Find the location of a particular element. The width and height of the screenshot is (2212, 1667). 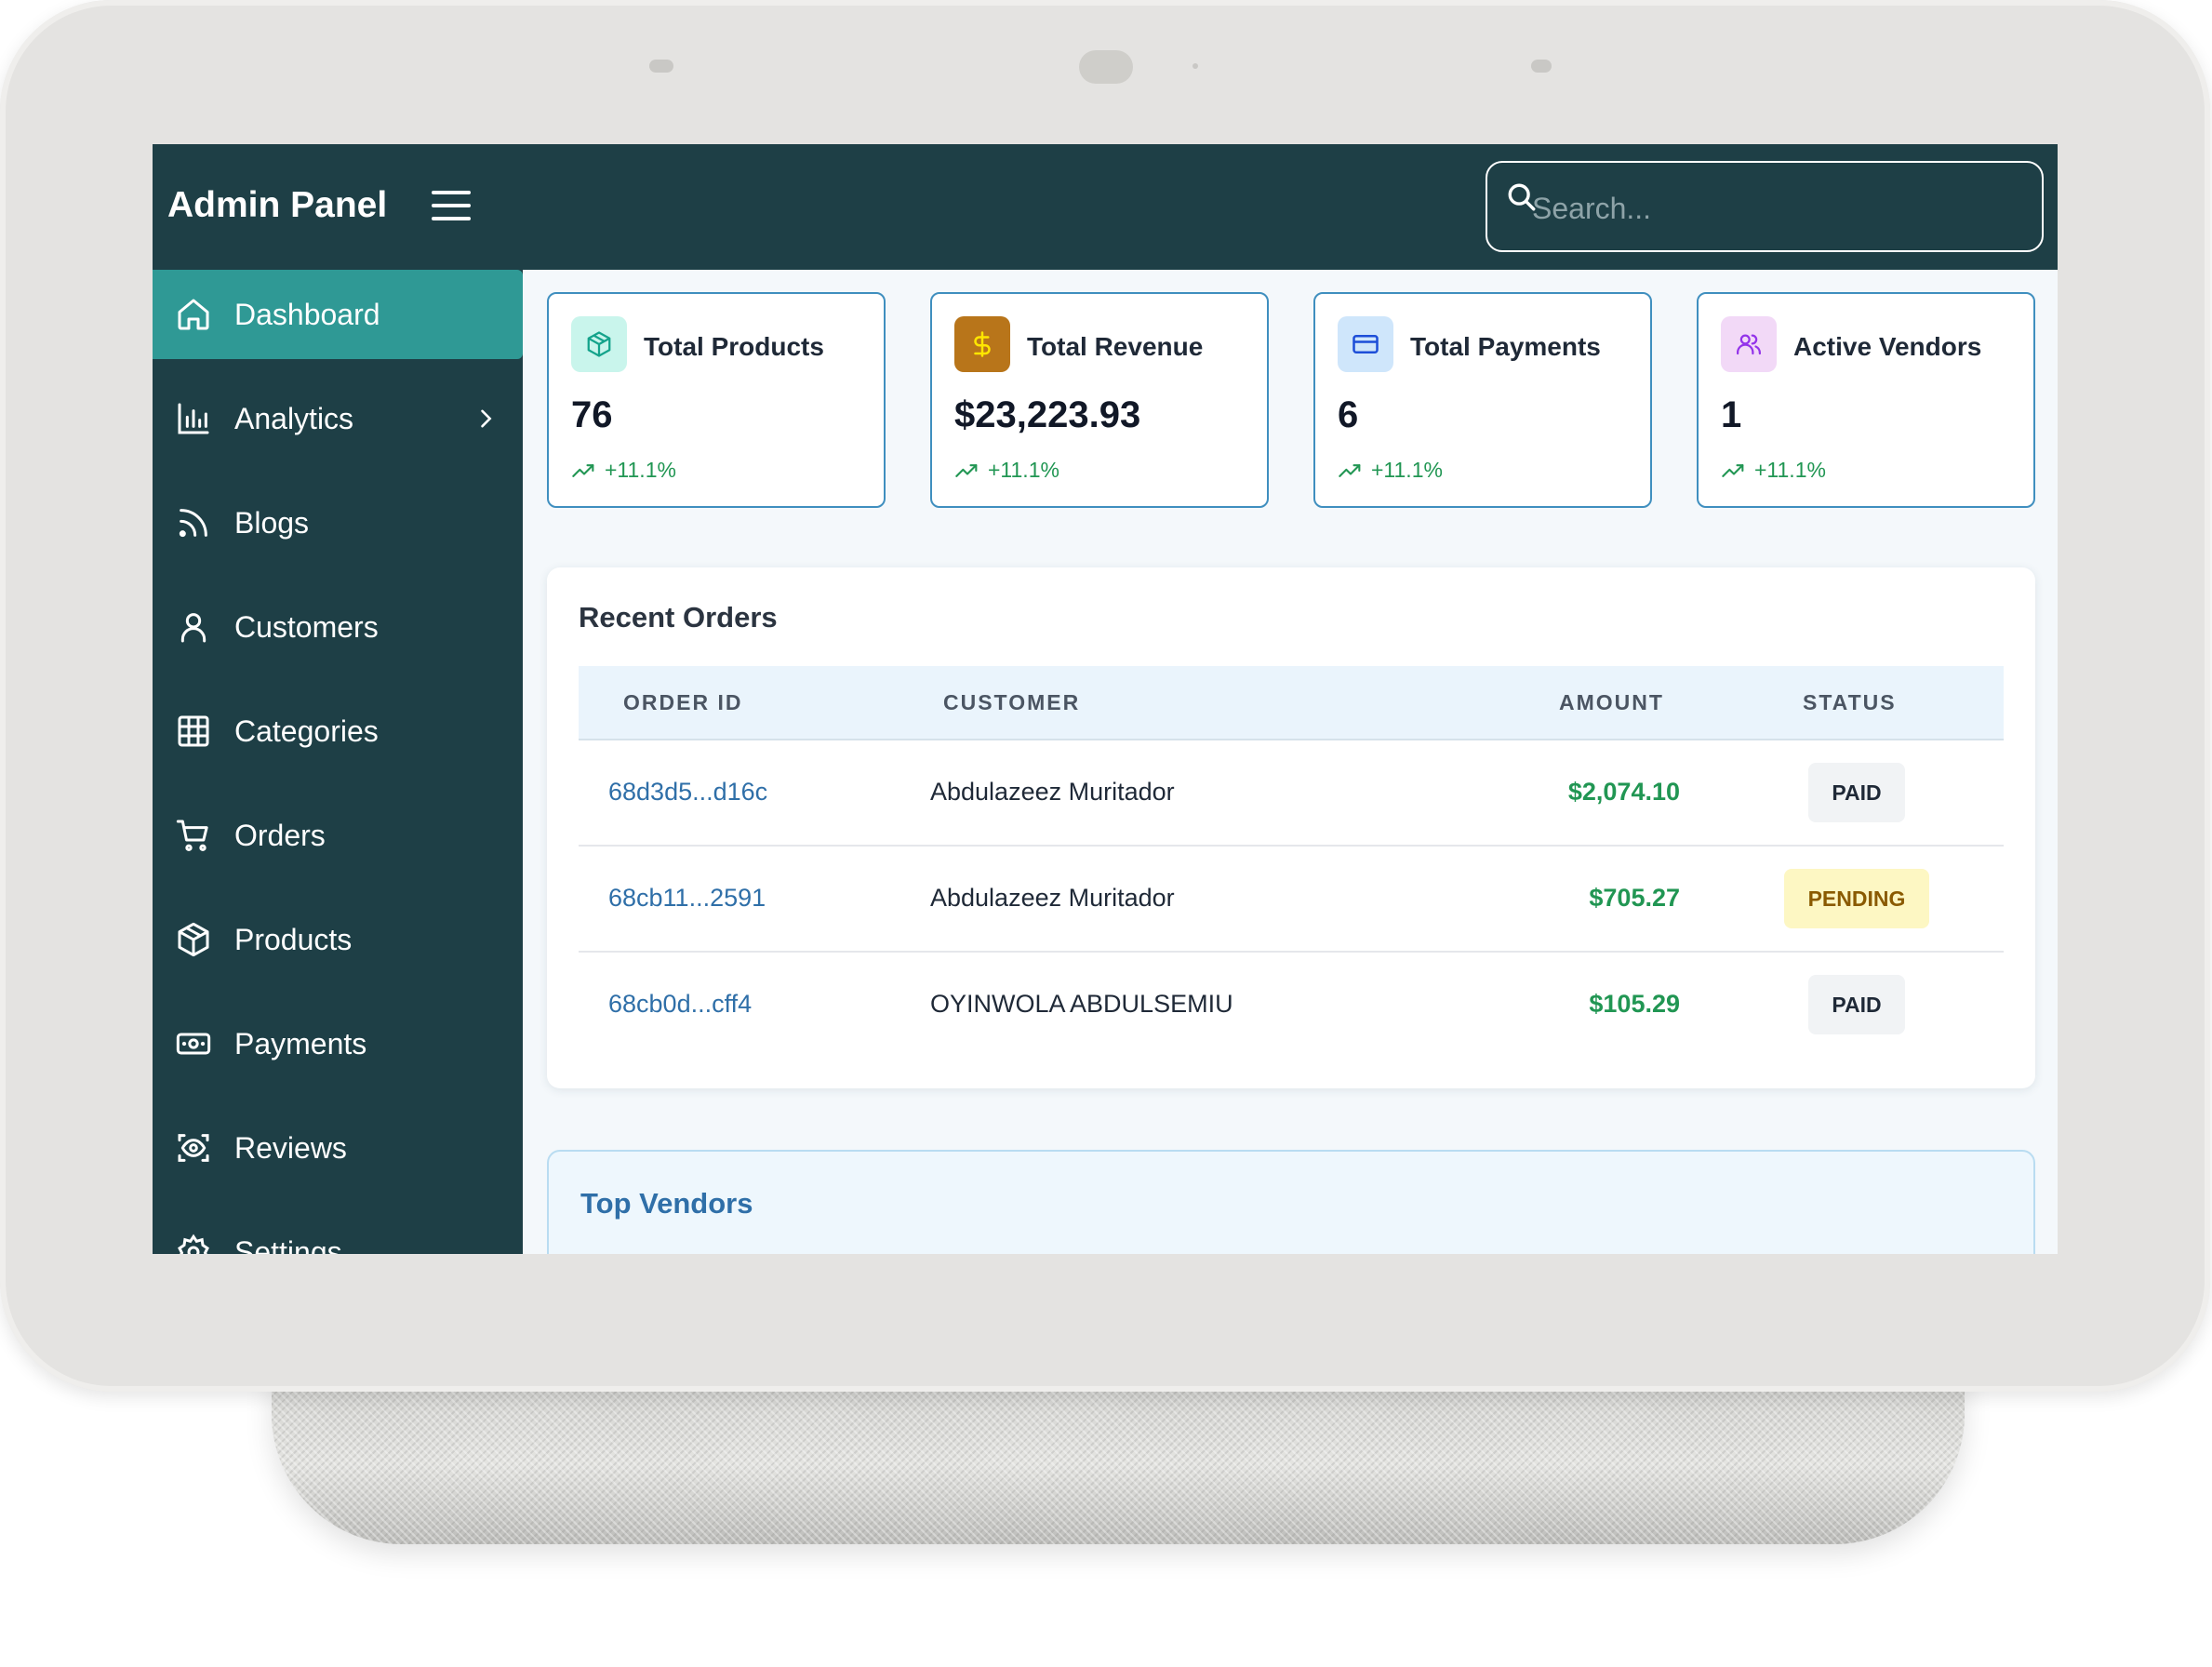

sidebar-item-blogs: Blogs is located at coordinates (338, 522).